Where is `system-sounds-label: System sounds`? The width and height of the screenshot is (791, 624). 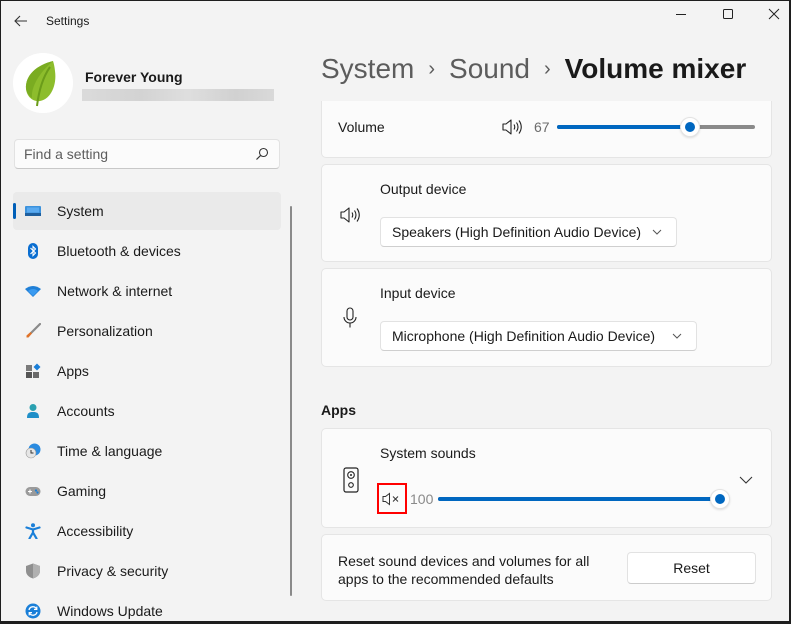 system-sounds-label: System sounds is located at coordinates (428, 453).